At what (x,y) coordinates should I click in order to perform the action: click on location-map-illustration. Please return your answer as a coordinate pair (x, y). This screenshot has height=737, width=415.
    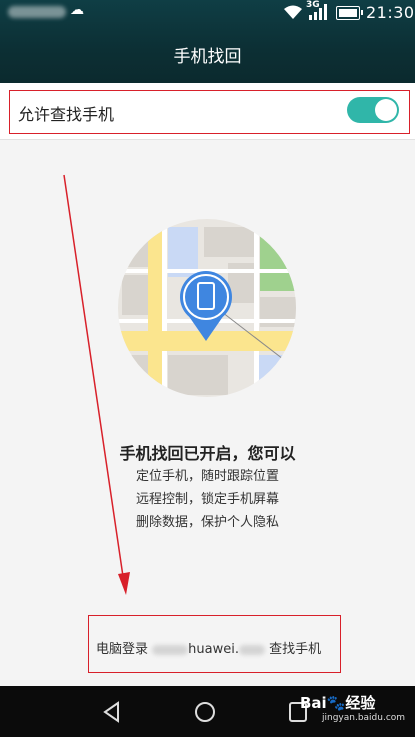
    Looking at the image, I should click on (207, 308).